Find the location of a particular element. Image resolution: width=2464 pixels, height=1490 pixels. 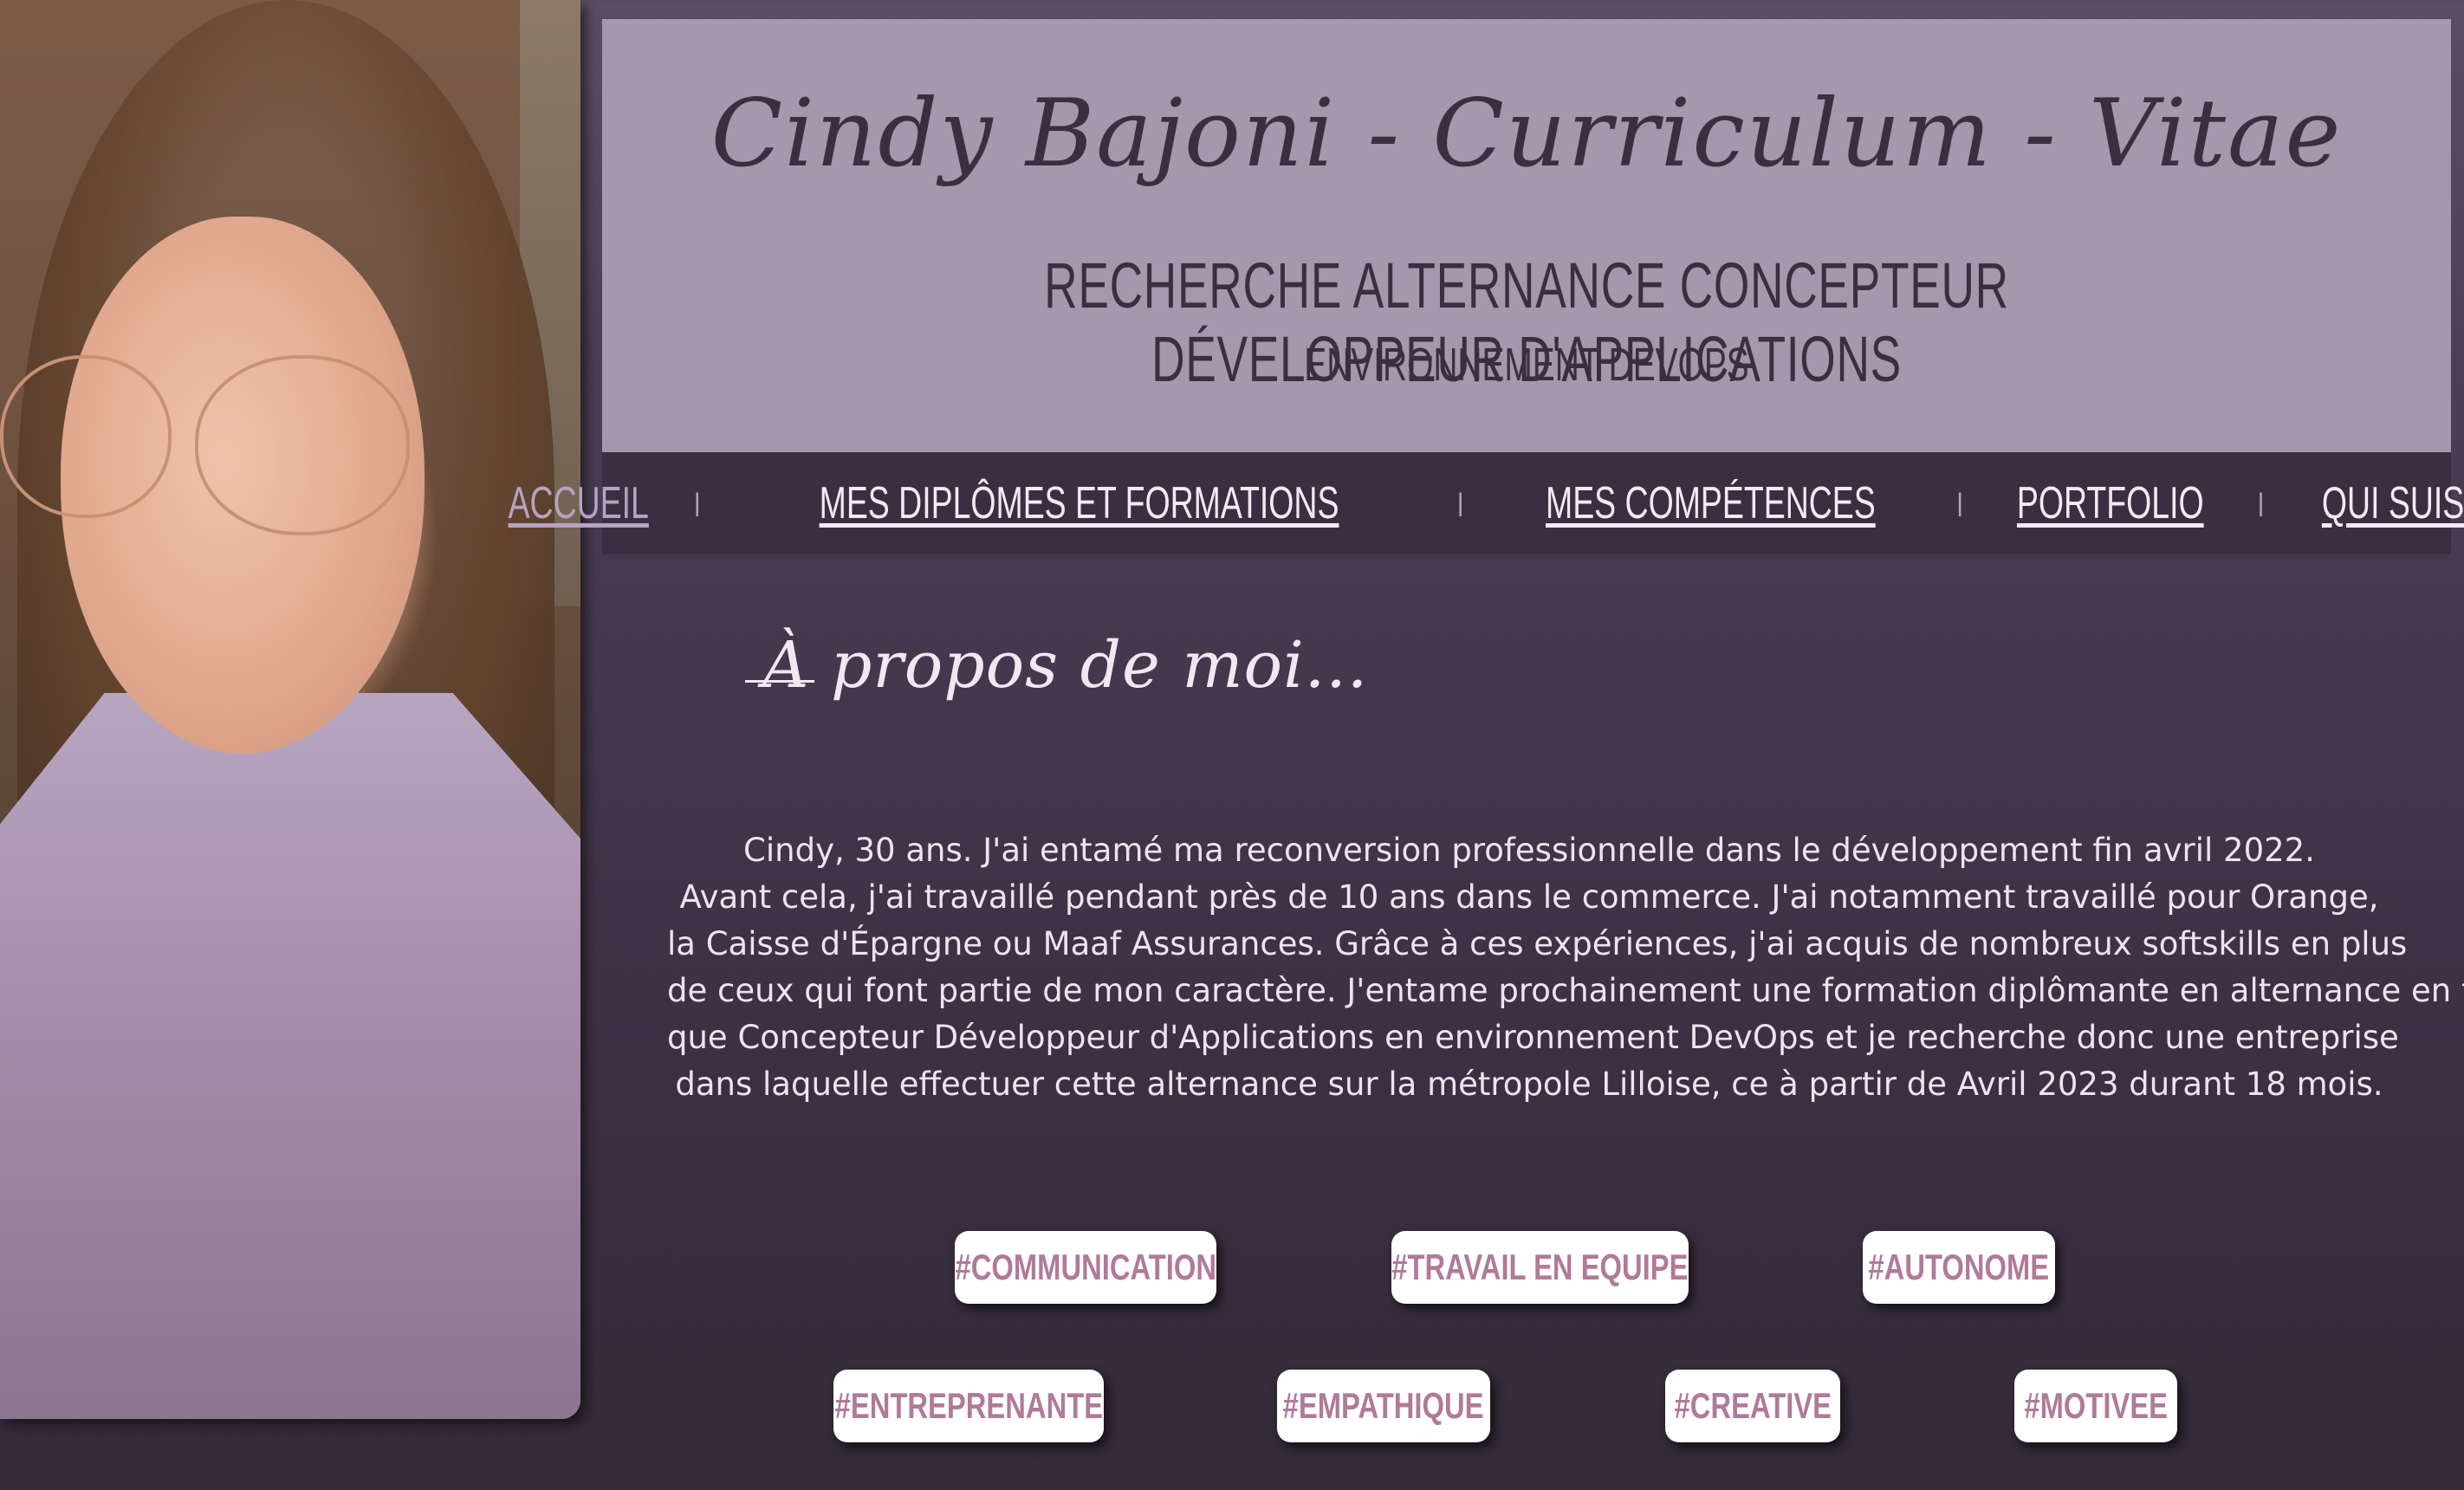

tag-creative: #CREATIVE is located at coordinates (1753, 1406).